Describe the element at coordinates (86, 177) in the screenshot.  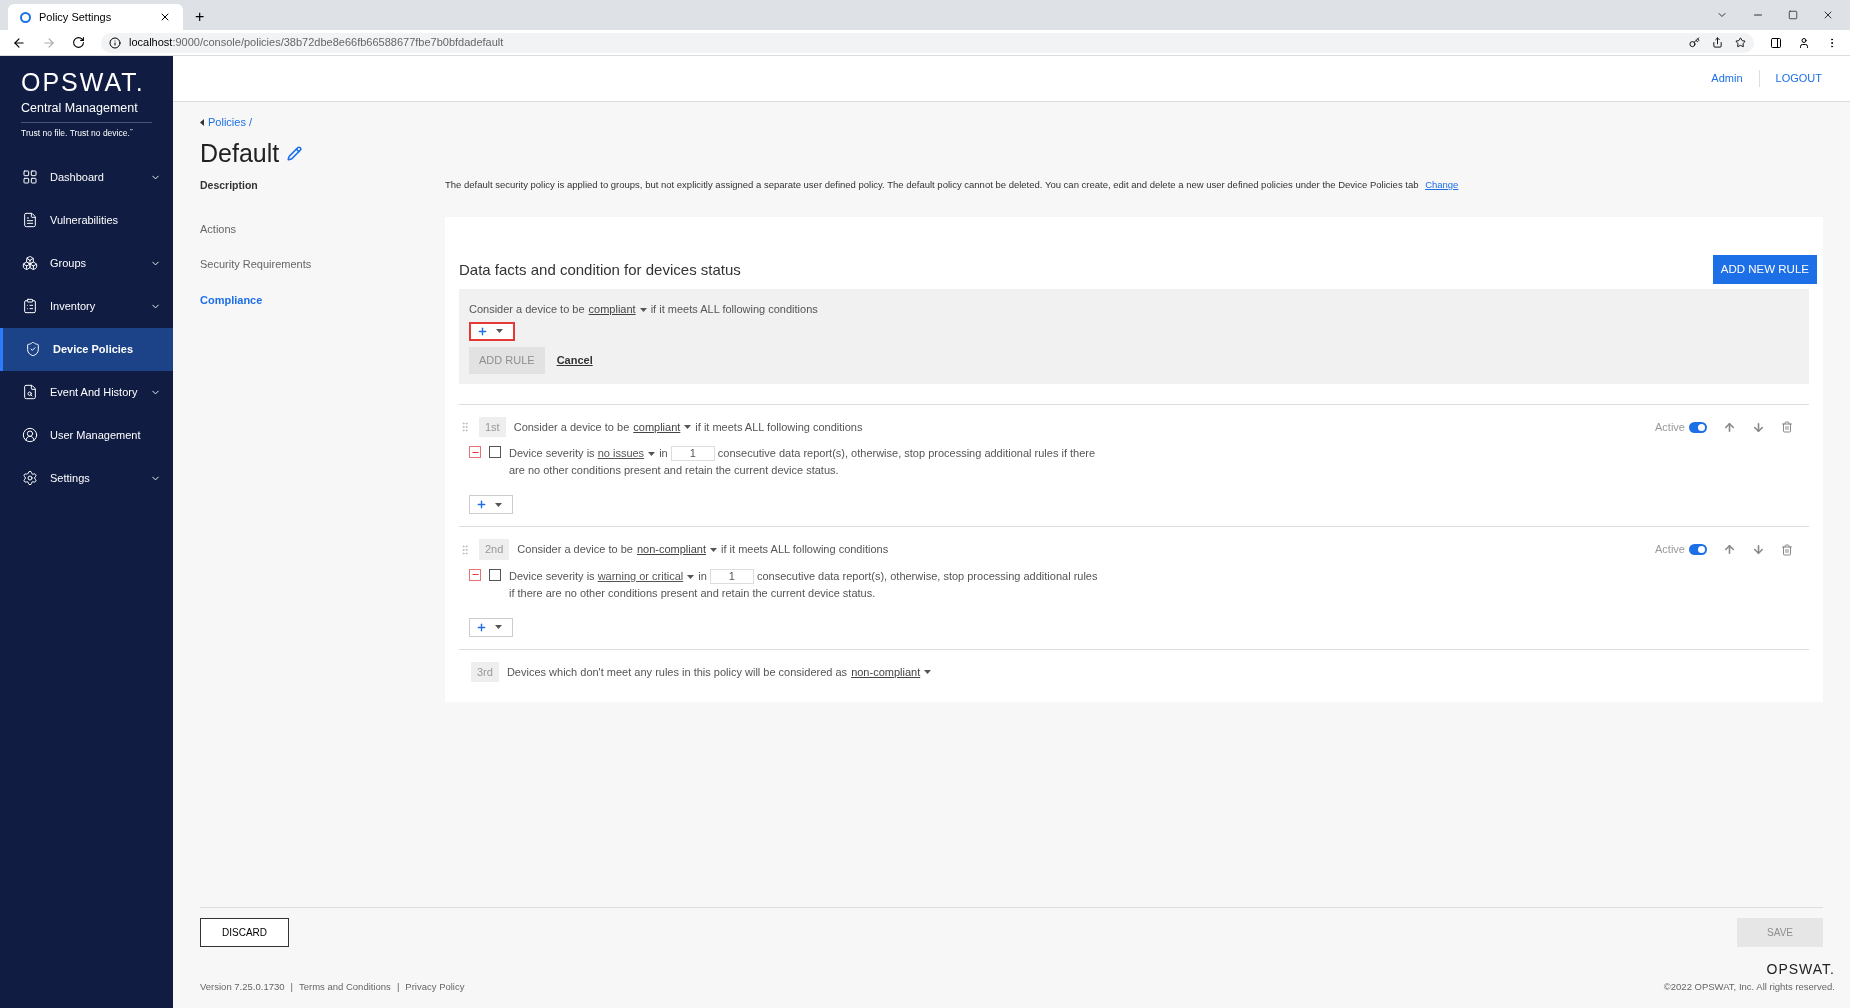
I see `sidebar-item: Dashboard` at that location.